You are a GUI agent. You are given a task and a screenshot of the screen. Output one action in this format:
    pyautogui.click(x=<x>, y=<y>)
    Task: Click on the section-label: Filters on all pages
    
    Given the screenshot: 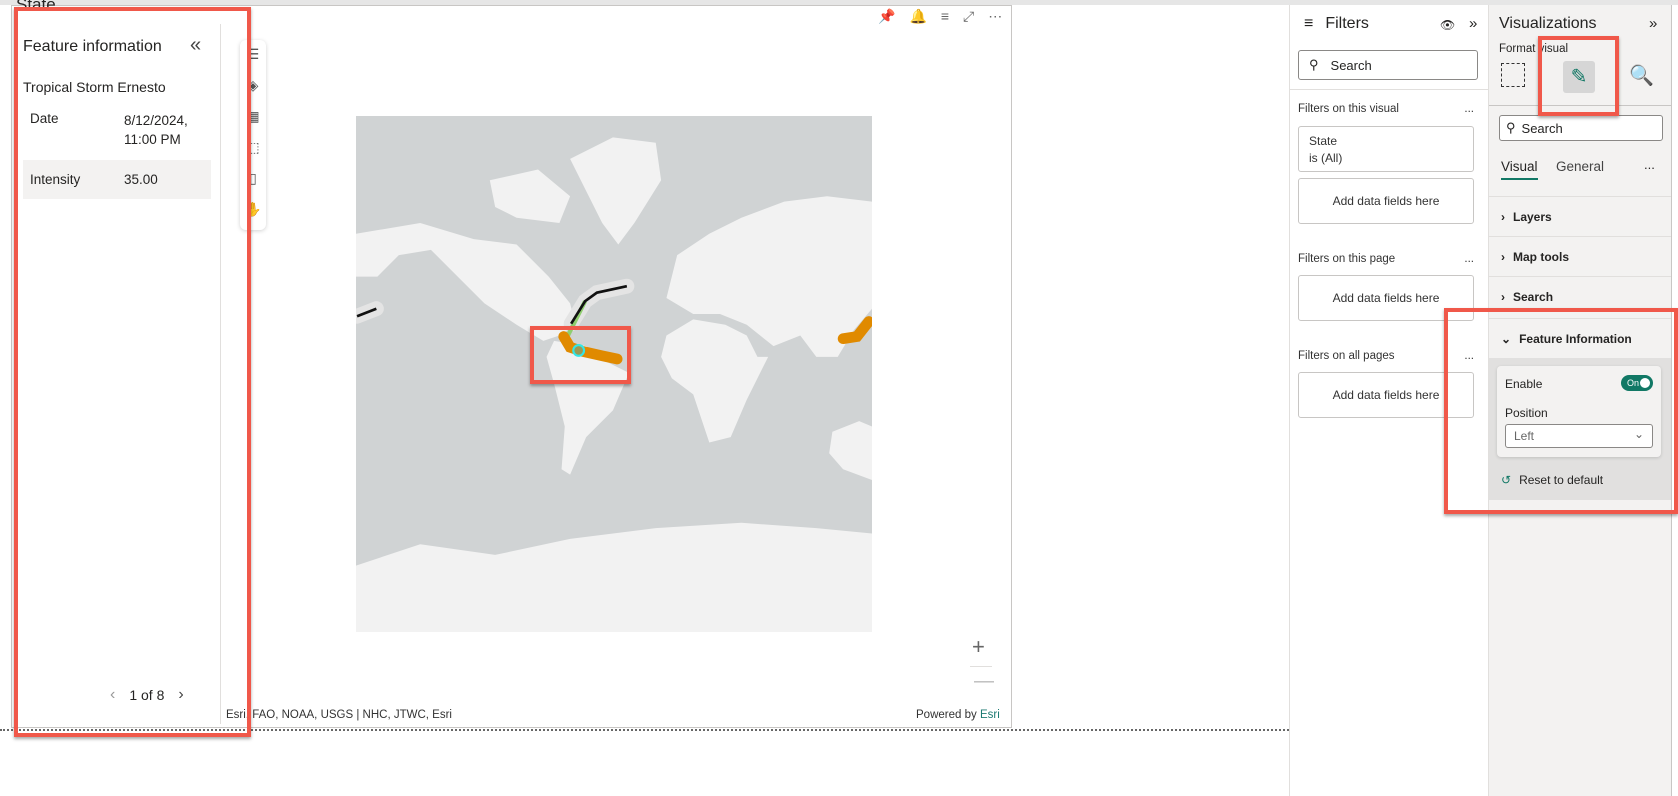 What is the action you would take?
    pyautogui.click(x=1346, y=356)
    